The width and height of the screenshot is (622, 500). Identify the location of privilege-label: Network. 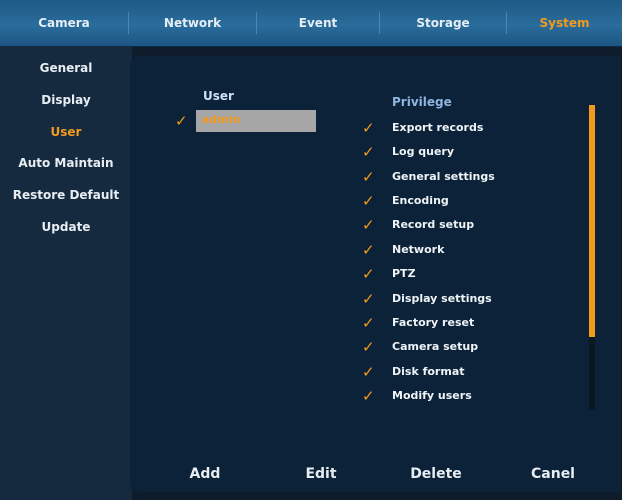
(418, 249).